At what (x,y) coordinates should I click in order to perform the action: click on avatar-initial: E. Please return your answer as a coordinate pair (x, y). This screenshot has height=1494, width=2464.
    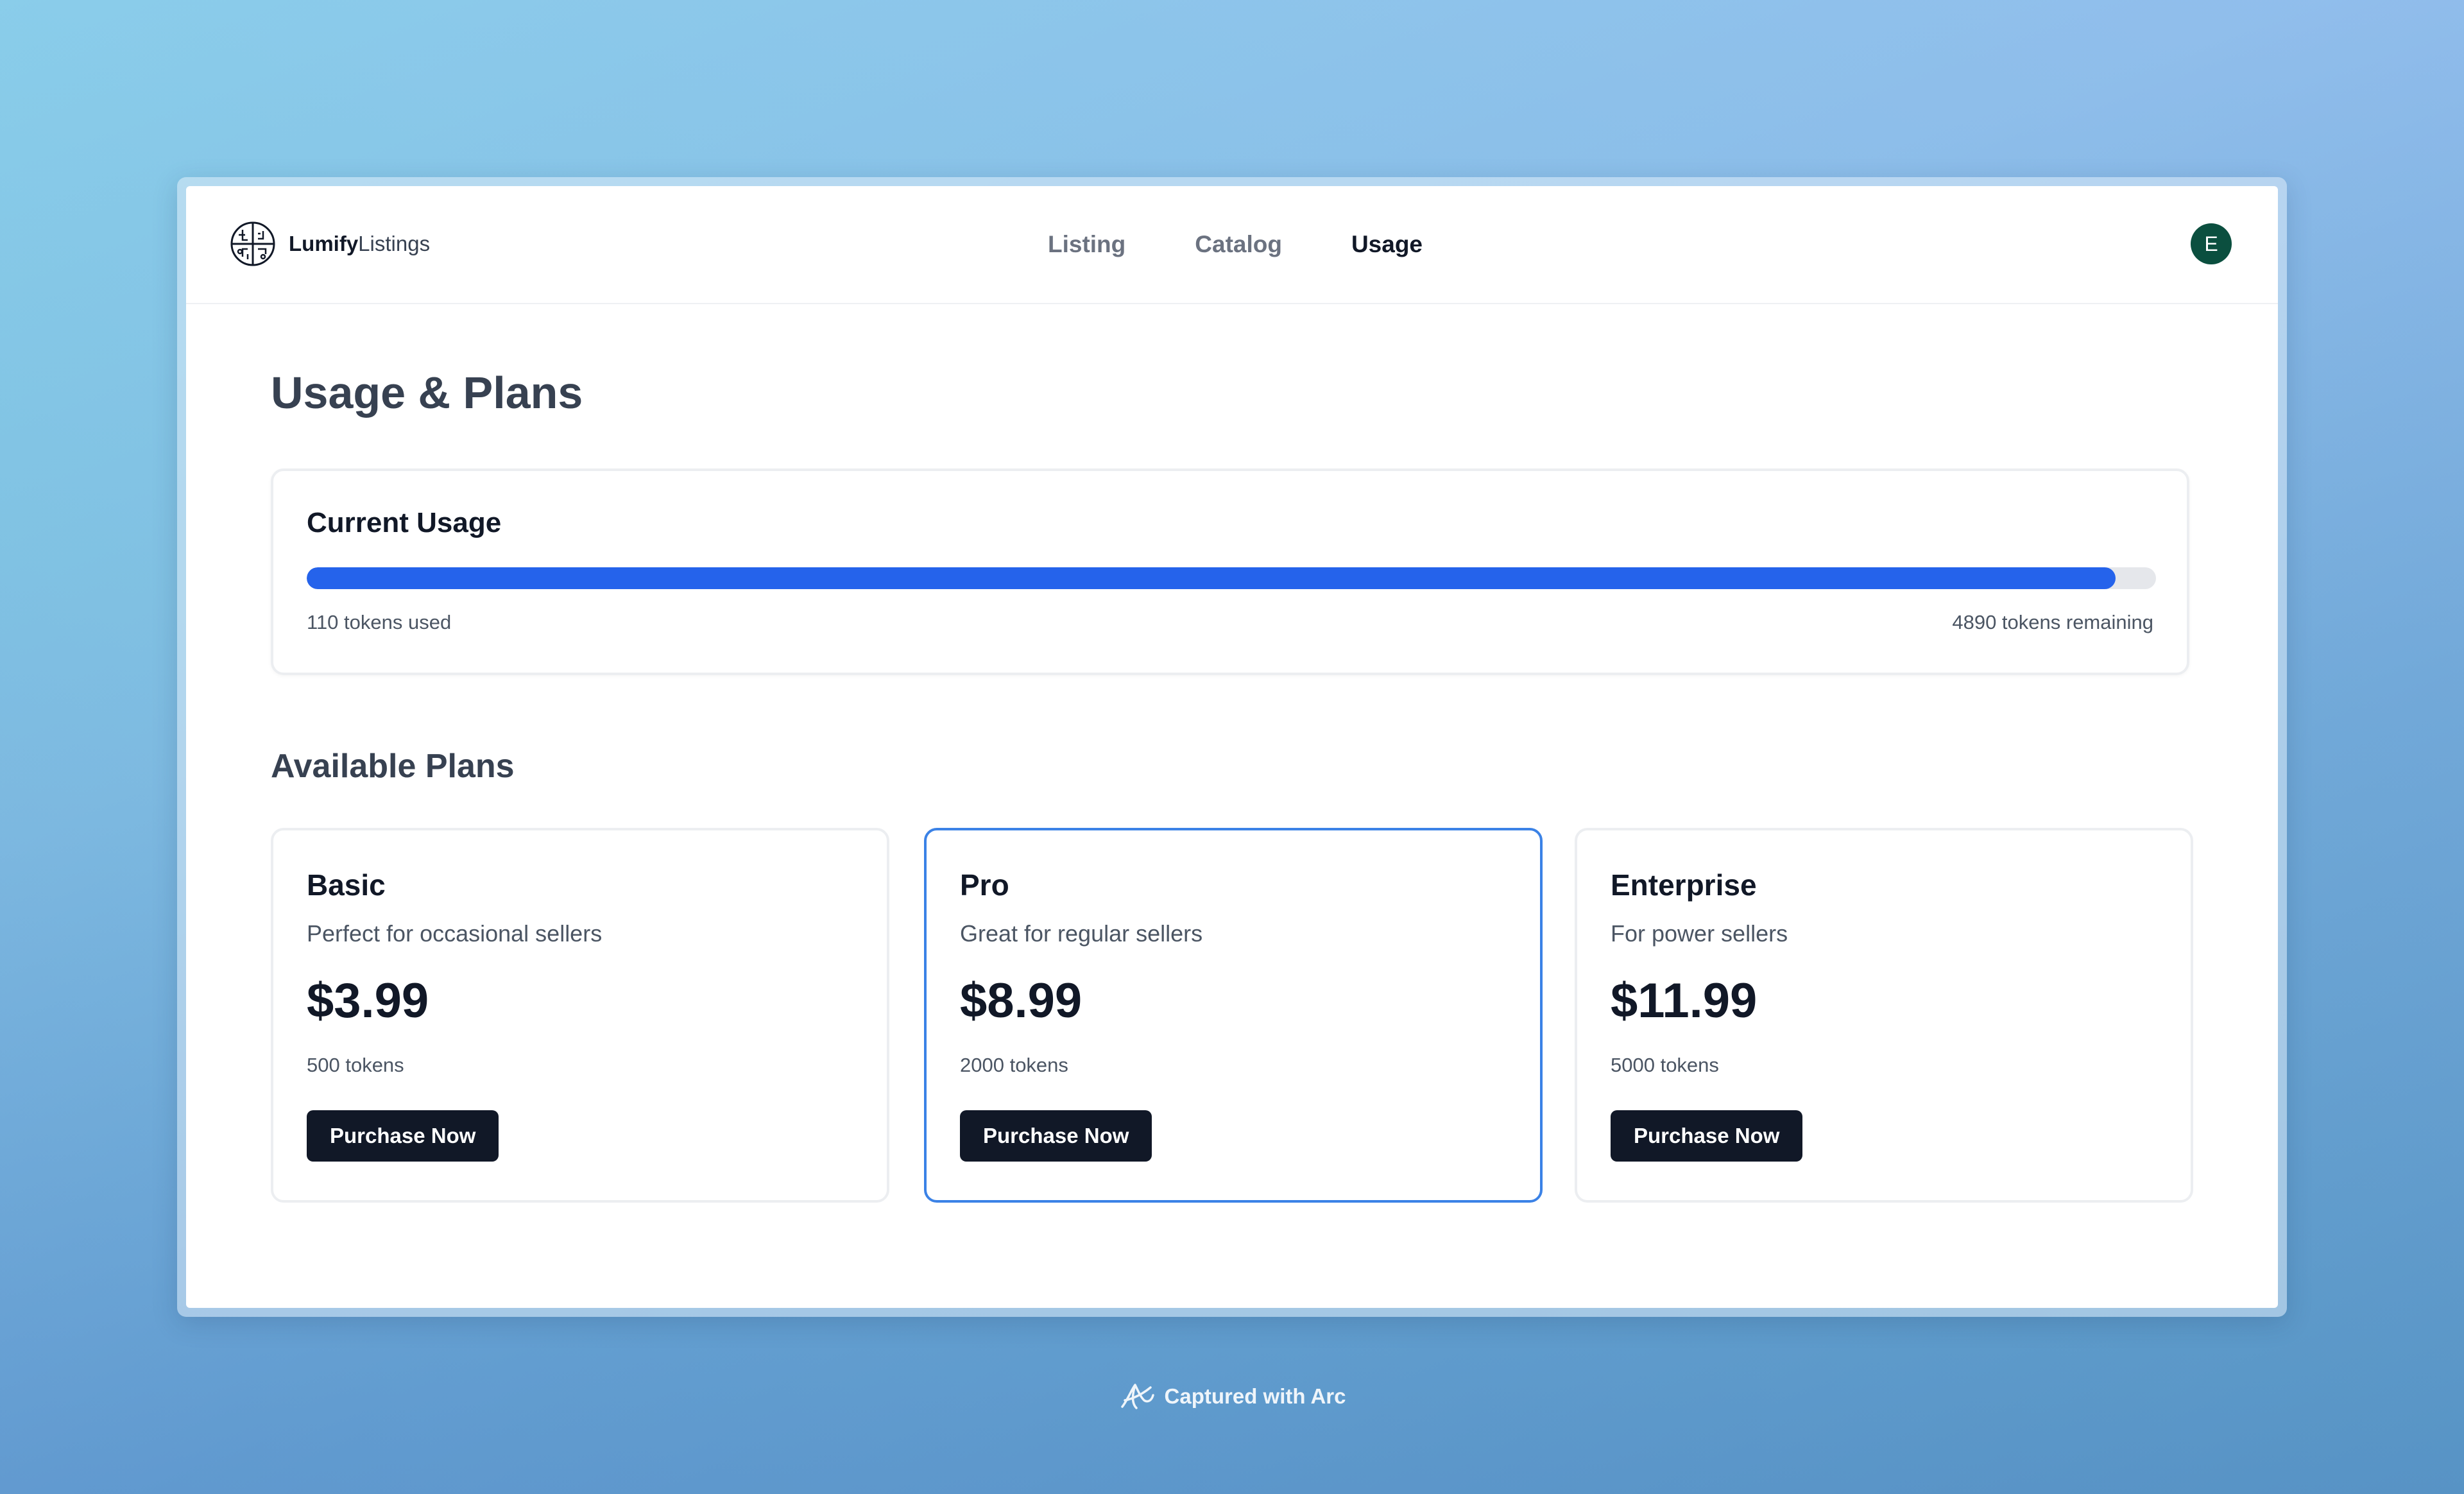
    Looking at the image, I should click on (2211, 244).